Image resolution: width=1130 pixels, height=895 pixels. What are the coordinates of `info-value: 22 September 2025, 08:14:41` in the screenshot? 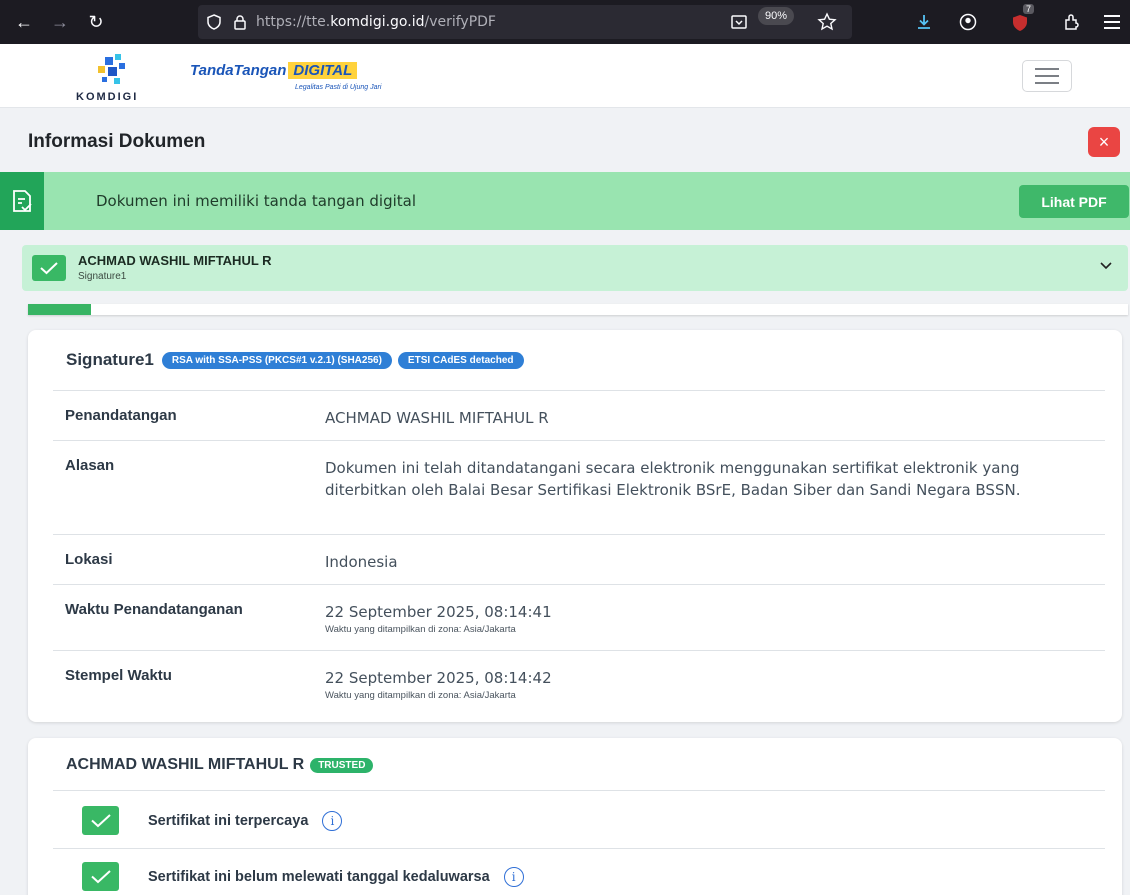 It's located at (438, 612).